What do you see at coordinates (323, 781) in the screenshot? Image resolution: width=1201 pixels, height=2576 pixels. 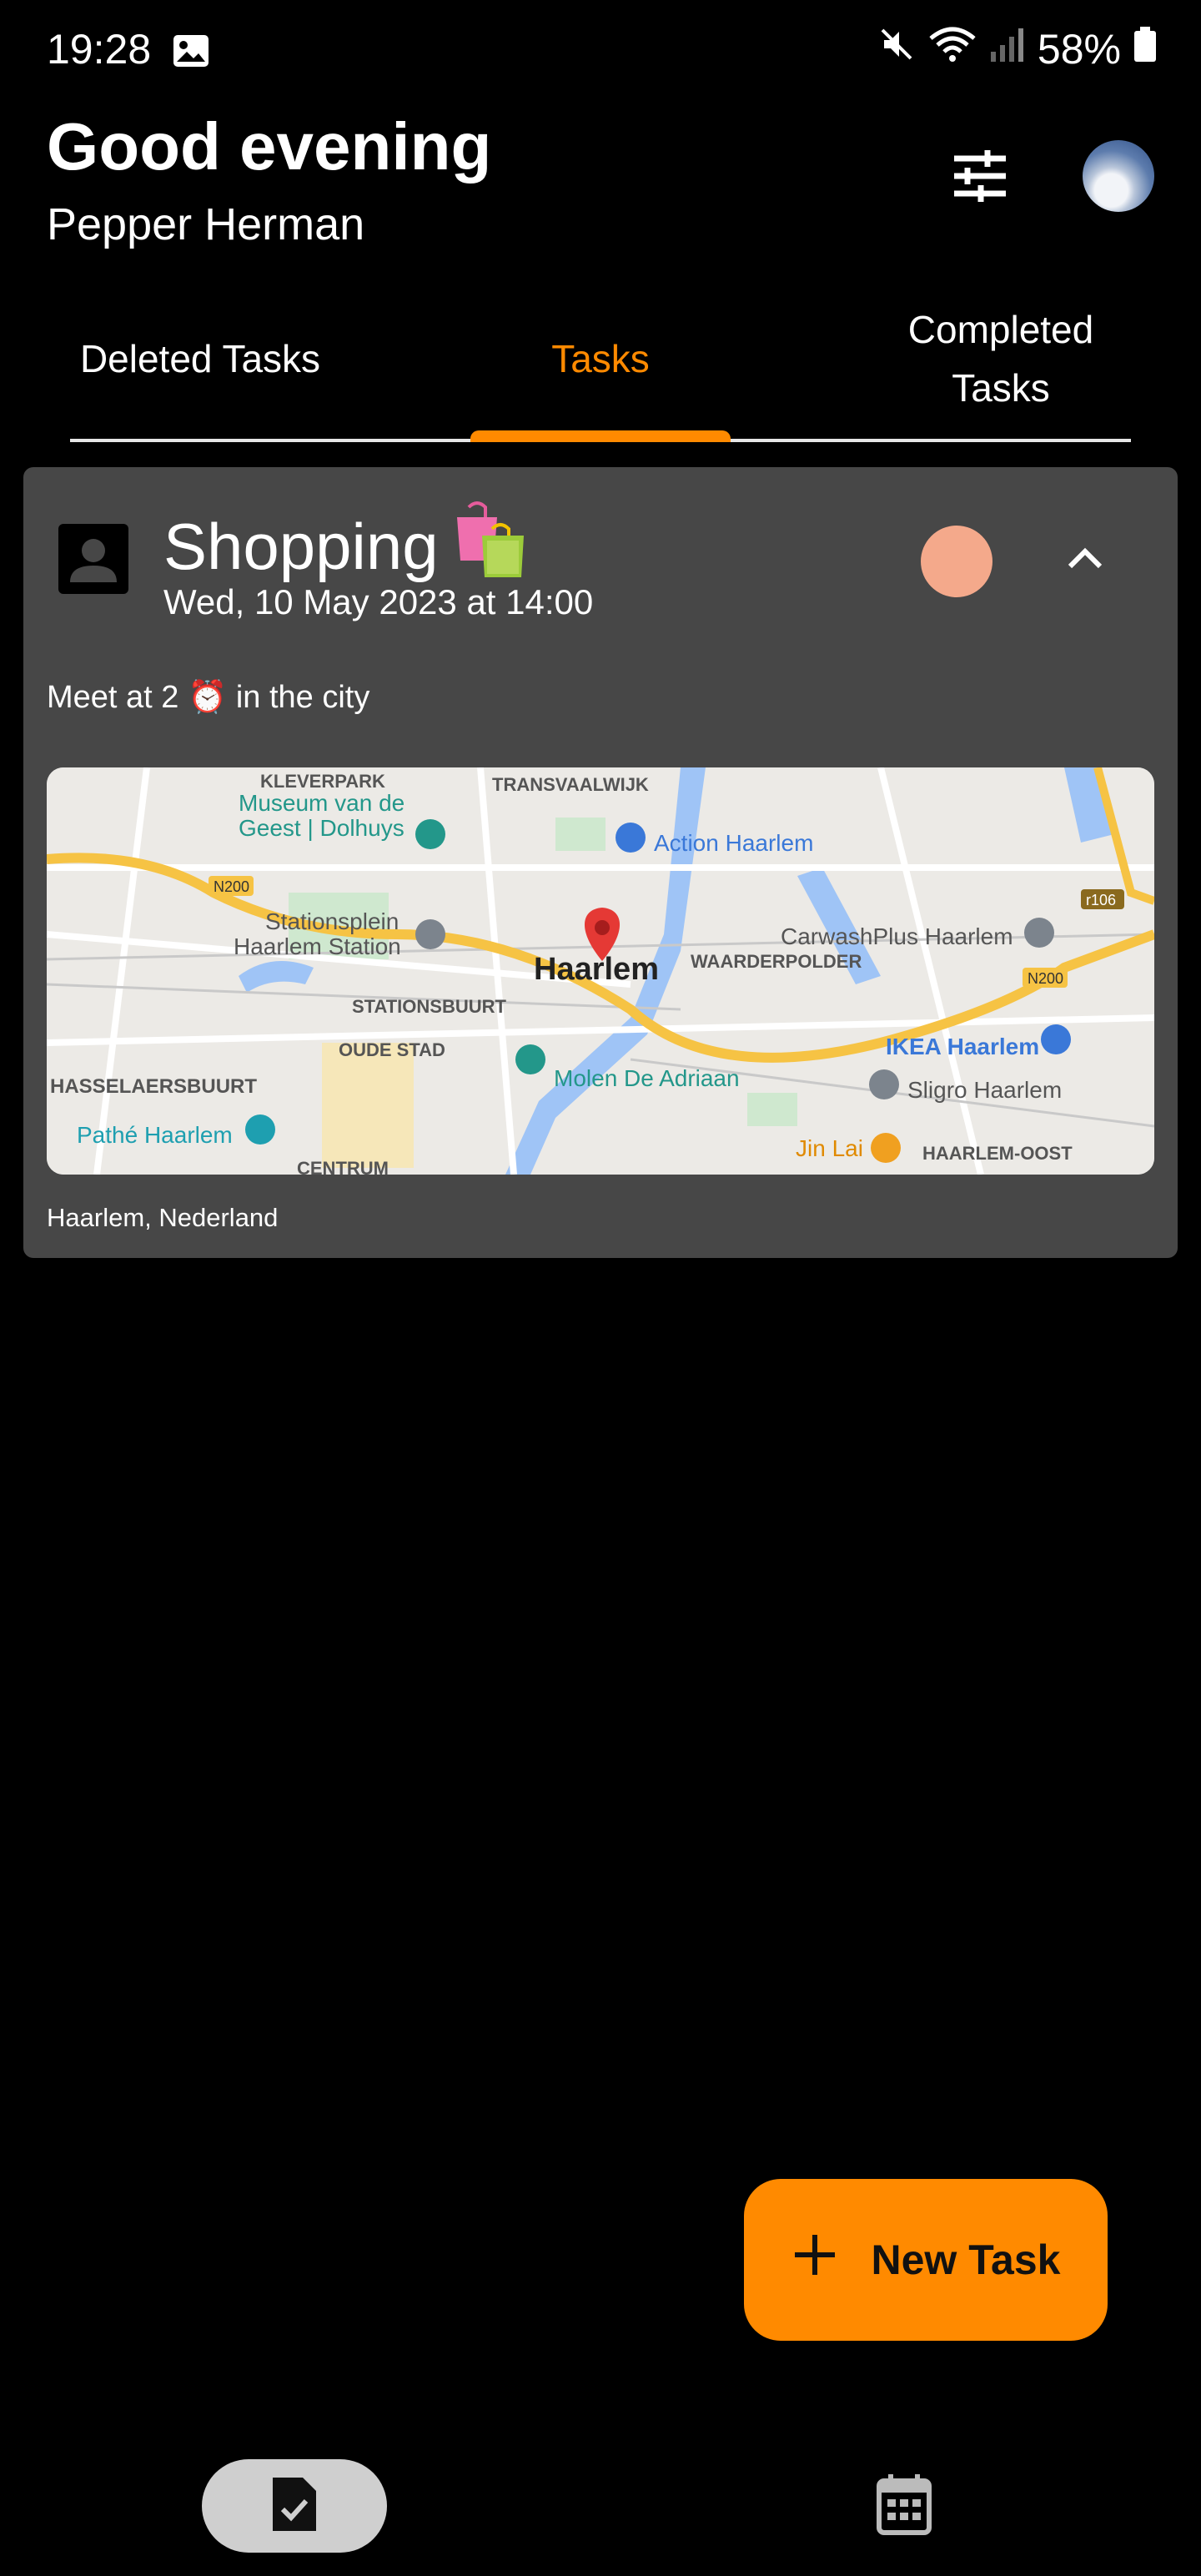 I see `svg-text: KLEVERPARK` at bounding box center [323, 781].